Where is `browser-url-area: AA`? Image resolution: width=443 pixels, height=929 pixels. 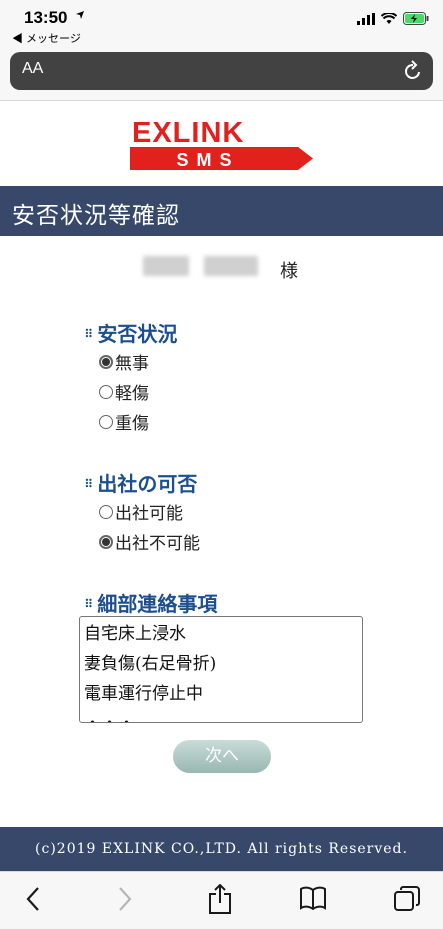
browser-url-area: AA is located at coordinates (221, 74).